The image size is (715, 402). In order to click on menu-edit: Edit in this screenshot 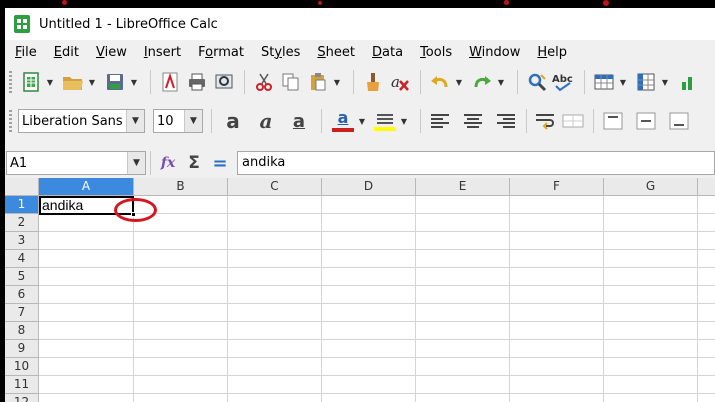, I will do `click(65, 52)`.